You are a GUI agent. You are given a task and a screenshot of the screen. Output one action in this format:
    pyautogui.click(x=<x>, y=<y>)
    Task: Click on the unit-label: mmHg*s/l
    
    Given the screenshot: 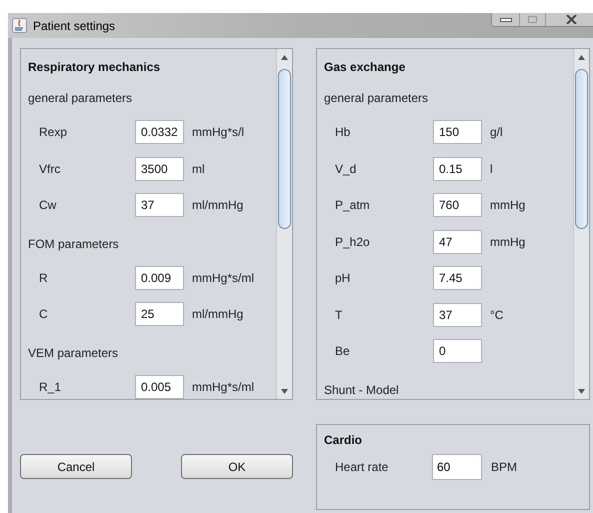 What is the action you would take?
    pyautogui.click(x=218, y=133)
    